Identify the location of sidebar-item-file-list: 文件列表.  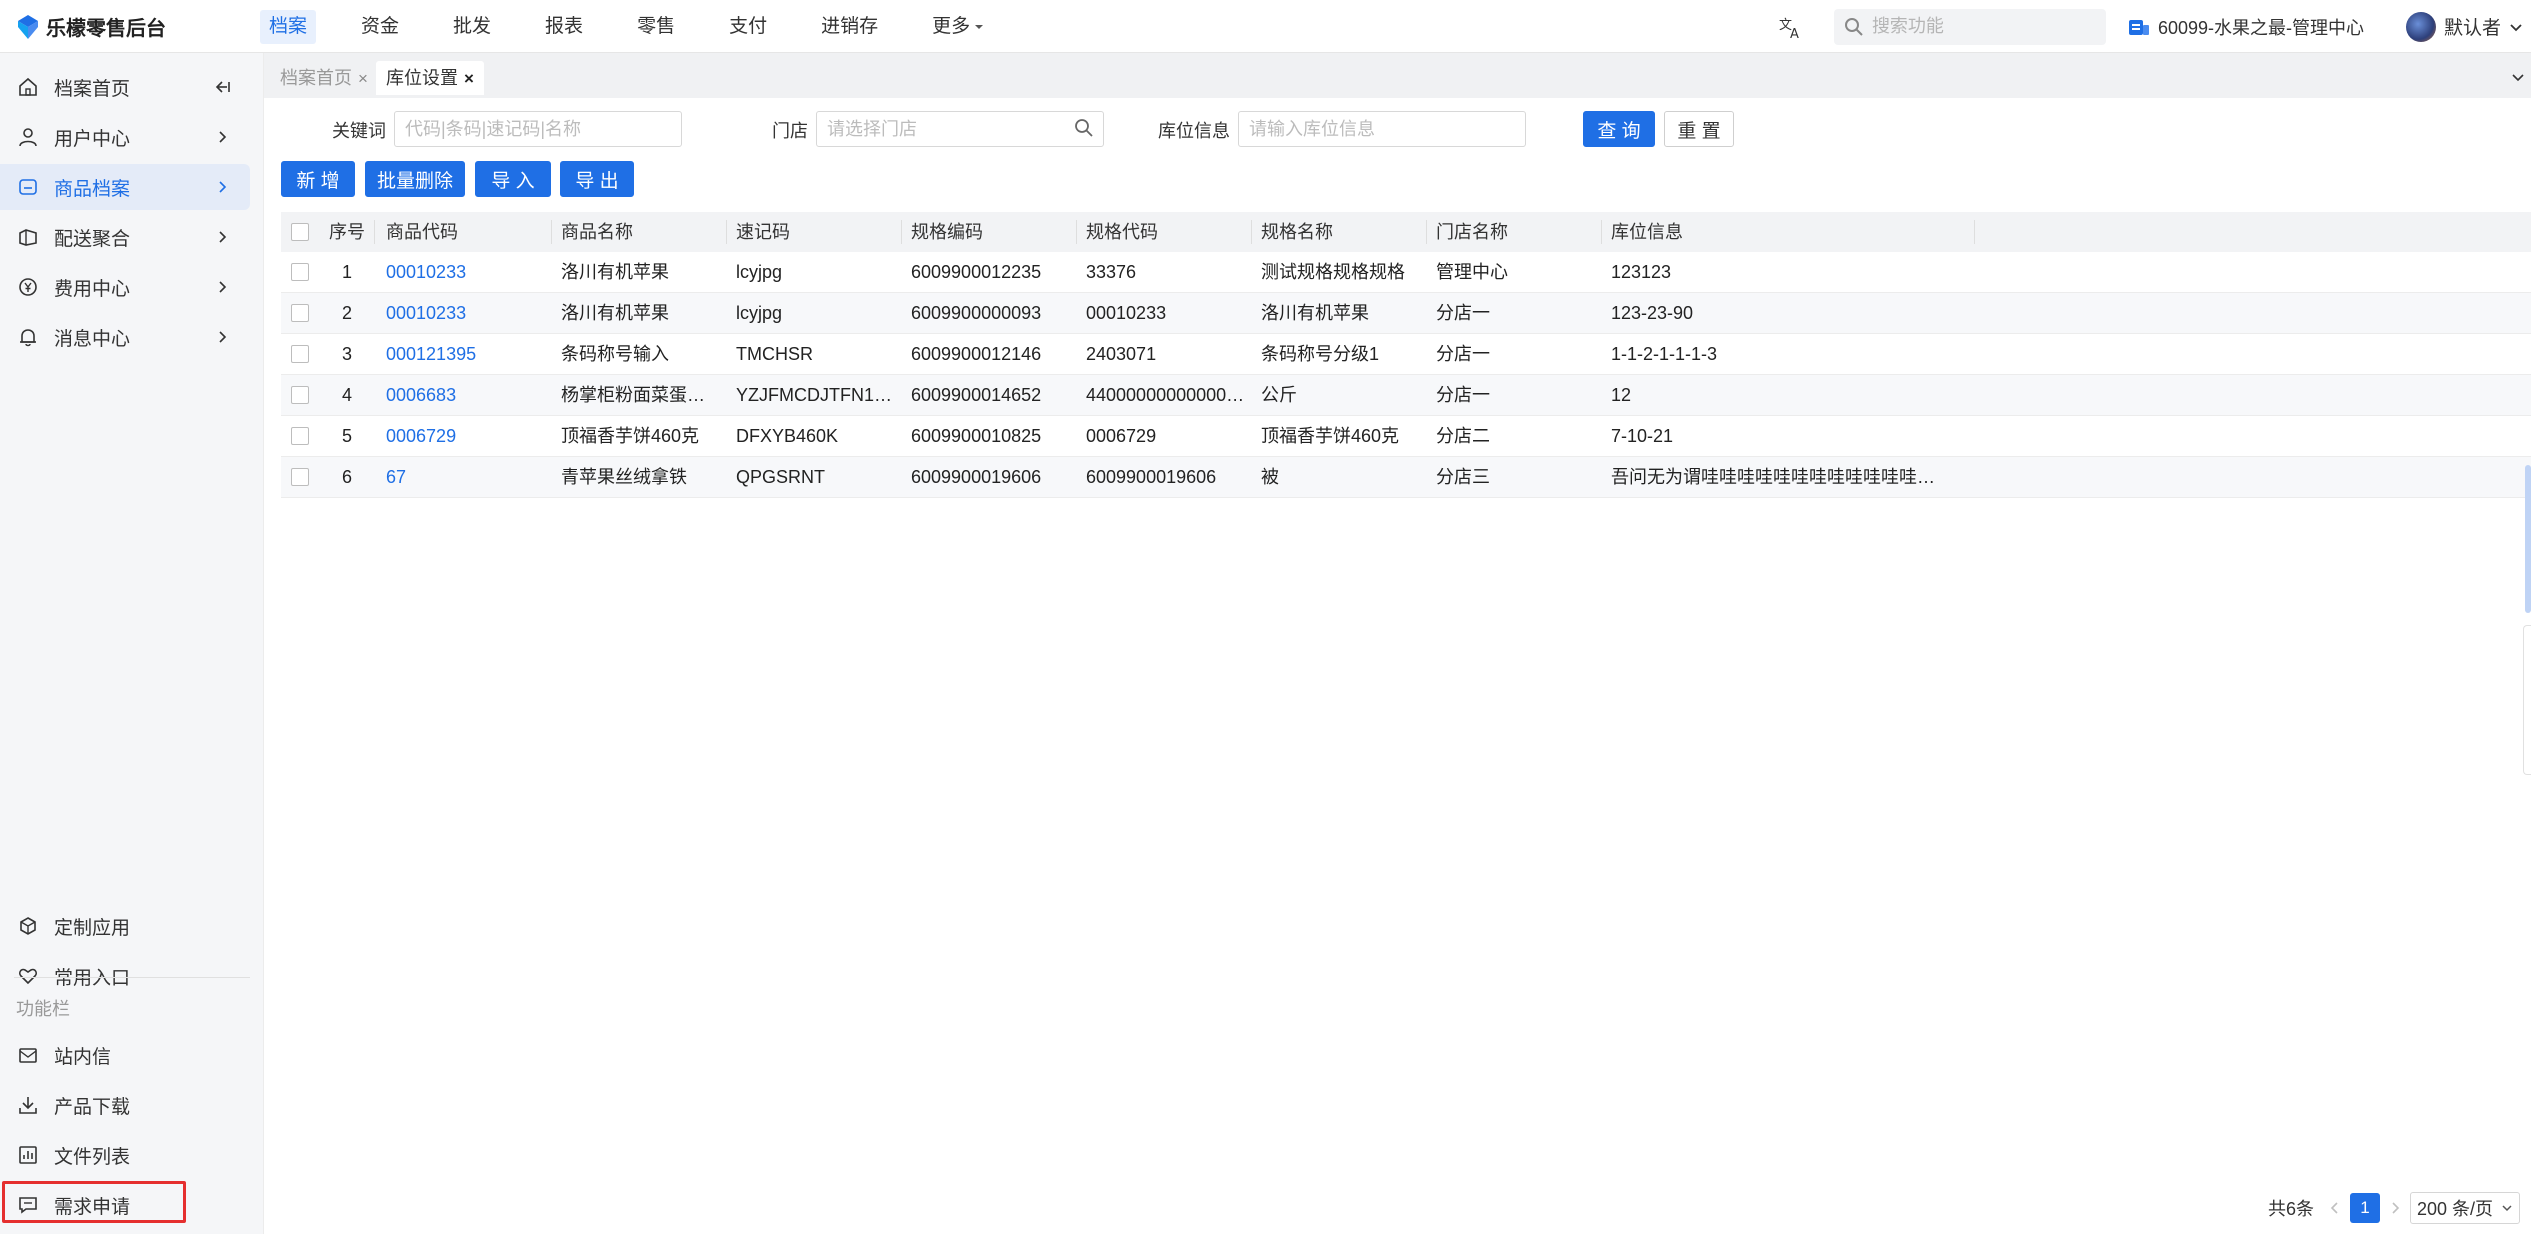
(125, 1155).